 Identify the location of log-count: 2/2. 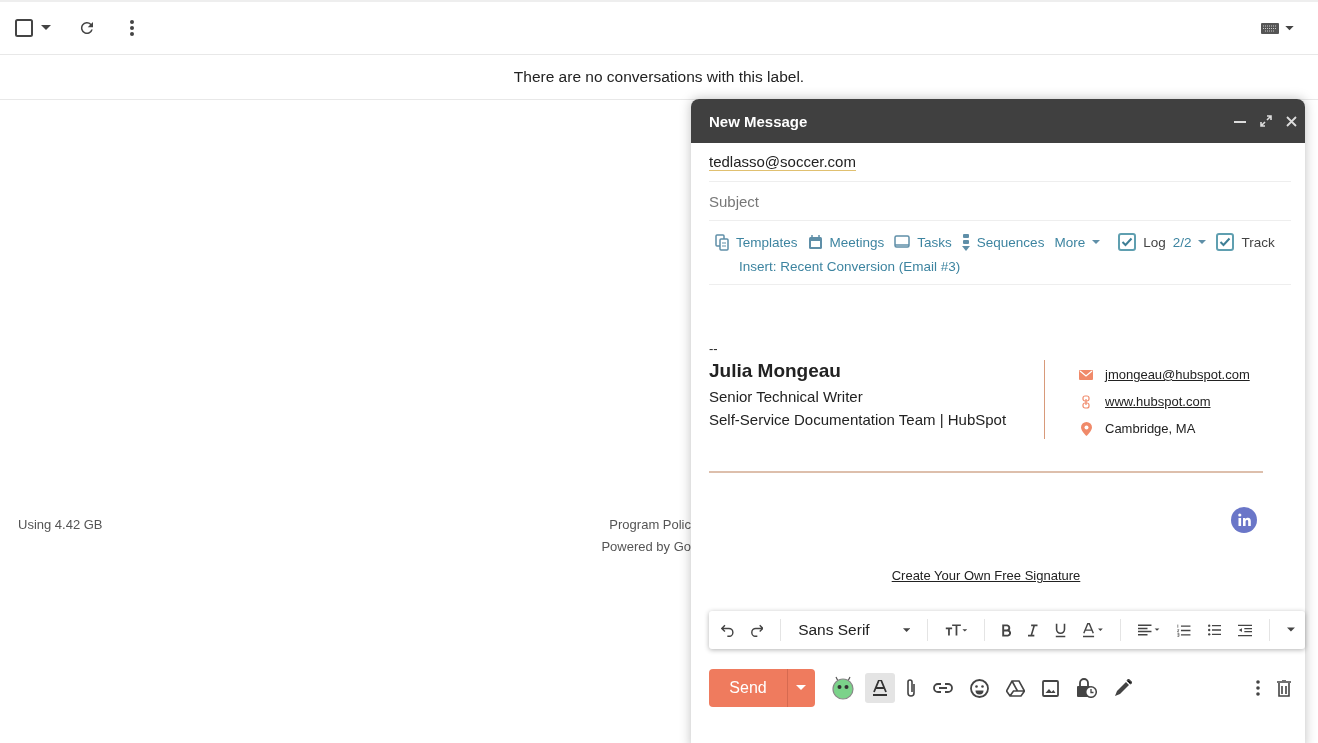
(1182, 242).